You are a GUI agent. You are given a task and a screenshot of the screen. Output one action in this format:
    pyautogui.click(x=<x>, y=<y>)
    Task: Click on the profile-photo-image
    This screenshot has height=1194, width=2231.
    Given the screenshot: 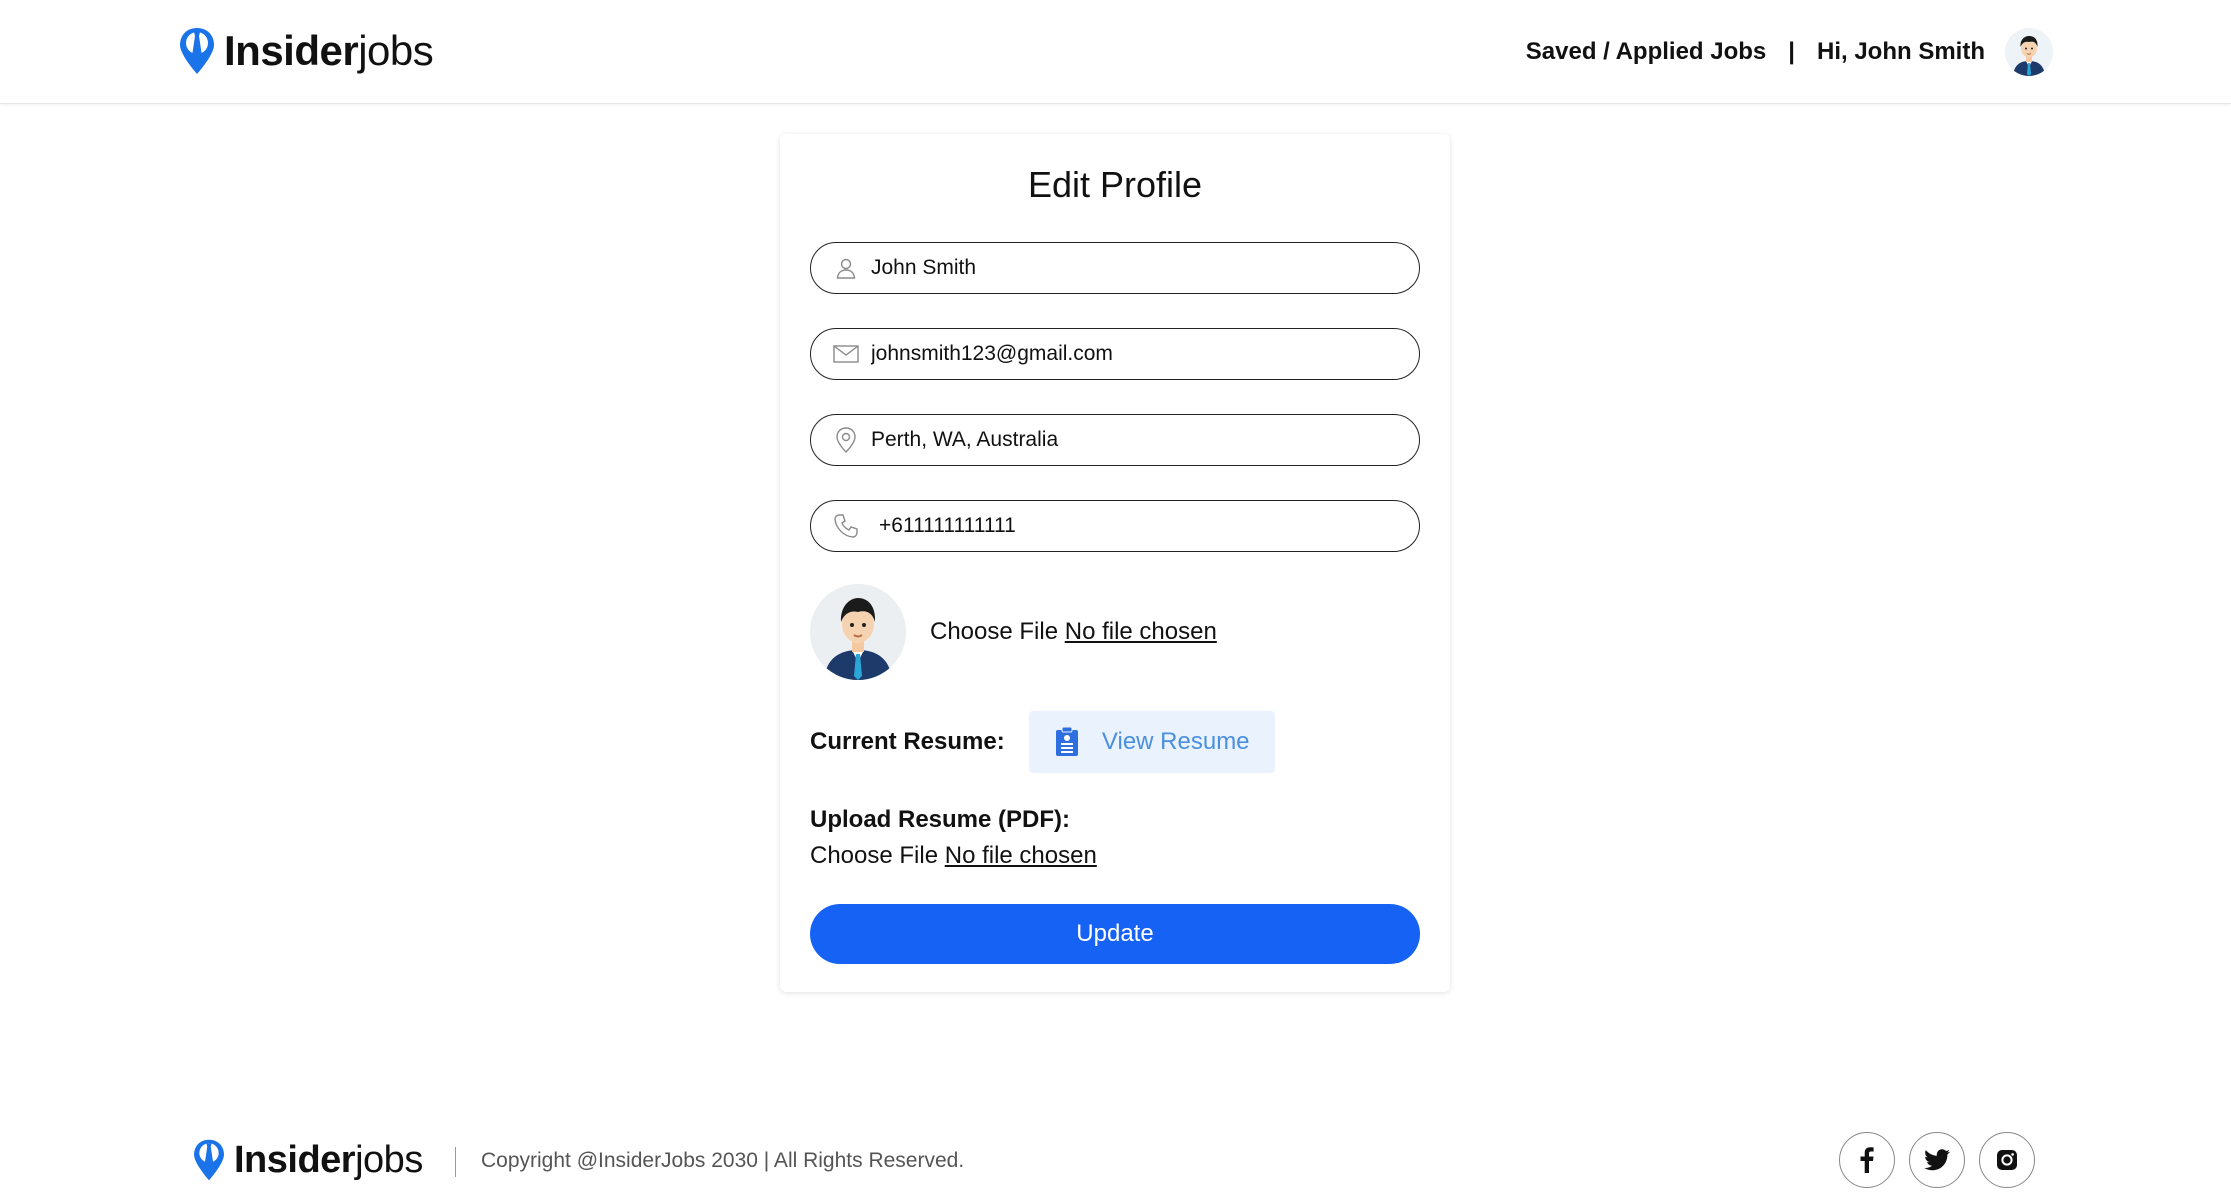 What is the action you would take?
    pyautogui.click(x=858, y=632)
    